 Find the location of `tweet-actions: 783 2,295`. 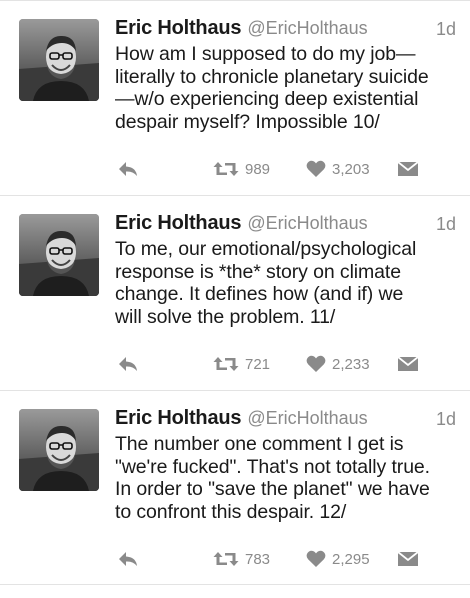

tweet-actions: 783 2,295 is located at coordinates (235, 559).